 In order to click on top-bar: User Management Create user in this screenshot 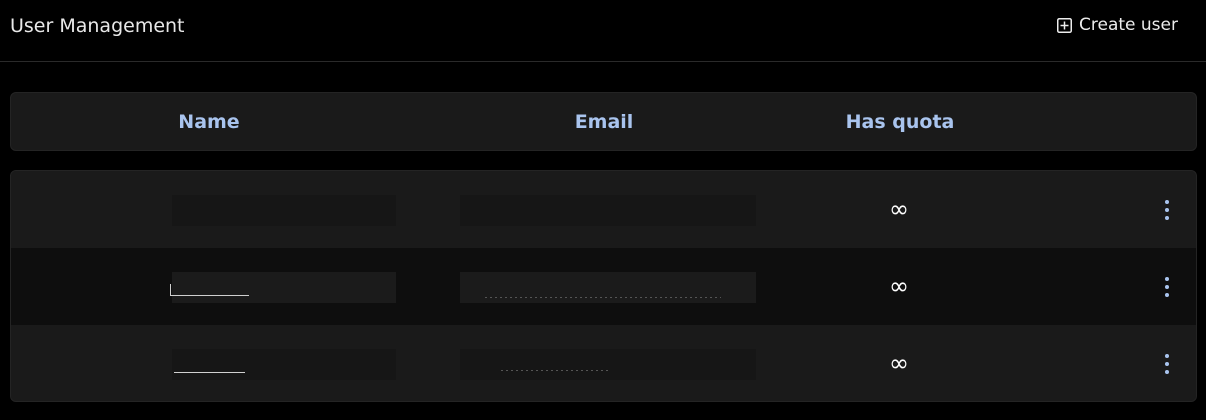, I will do `click(603, 31)`.